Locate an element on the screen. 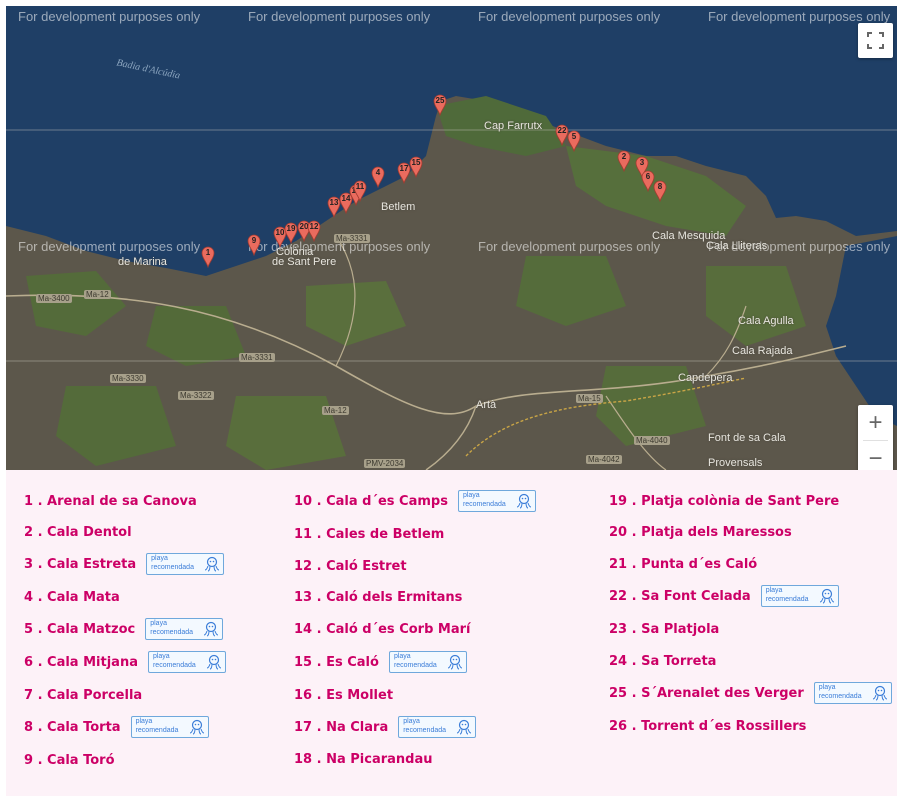 This screenshot has width=904, height=801. beach-link: 25 . S´Arenalet des Verger is located at coordinates (706, 693).